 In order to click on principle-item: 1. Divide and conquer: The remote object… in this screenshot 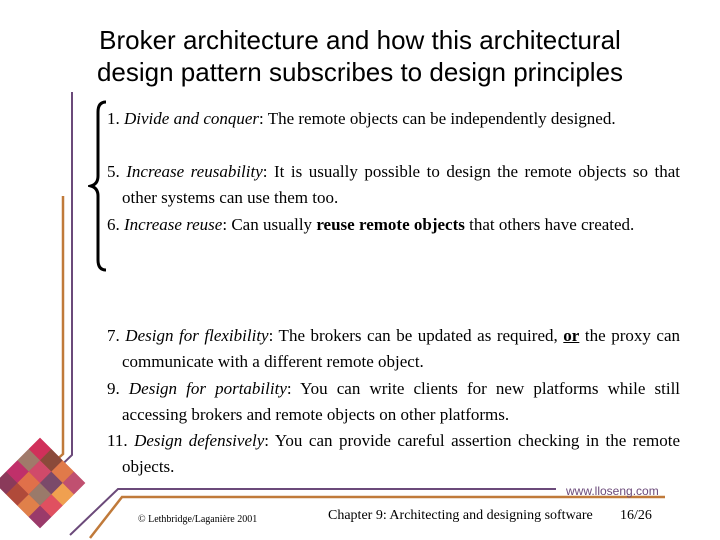, I will do `click(393, 119)`.